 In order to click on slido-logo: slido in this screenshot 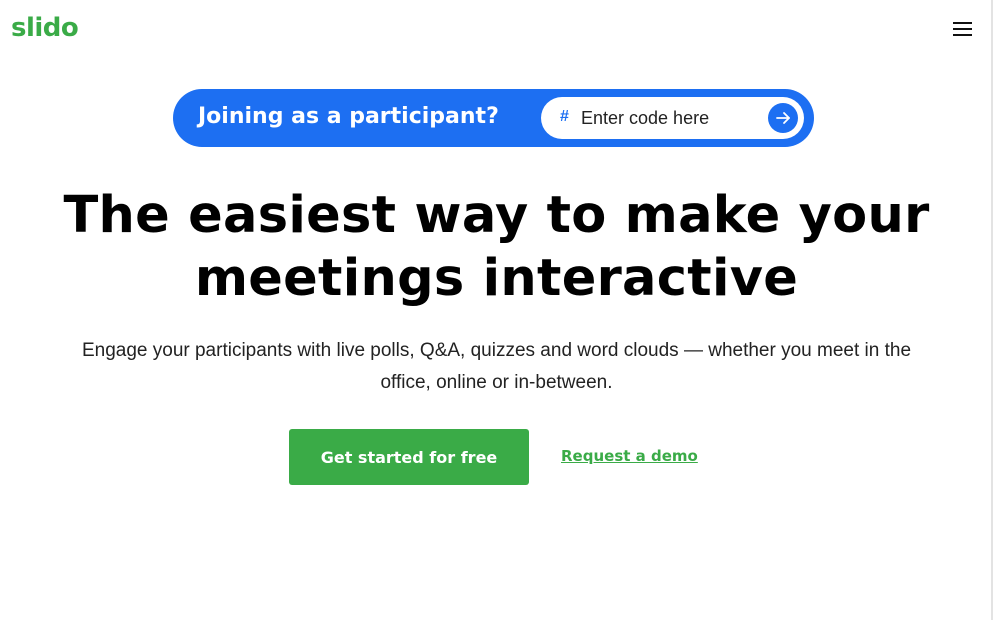, I will do `click(45, 28)`.